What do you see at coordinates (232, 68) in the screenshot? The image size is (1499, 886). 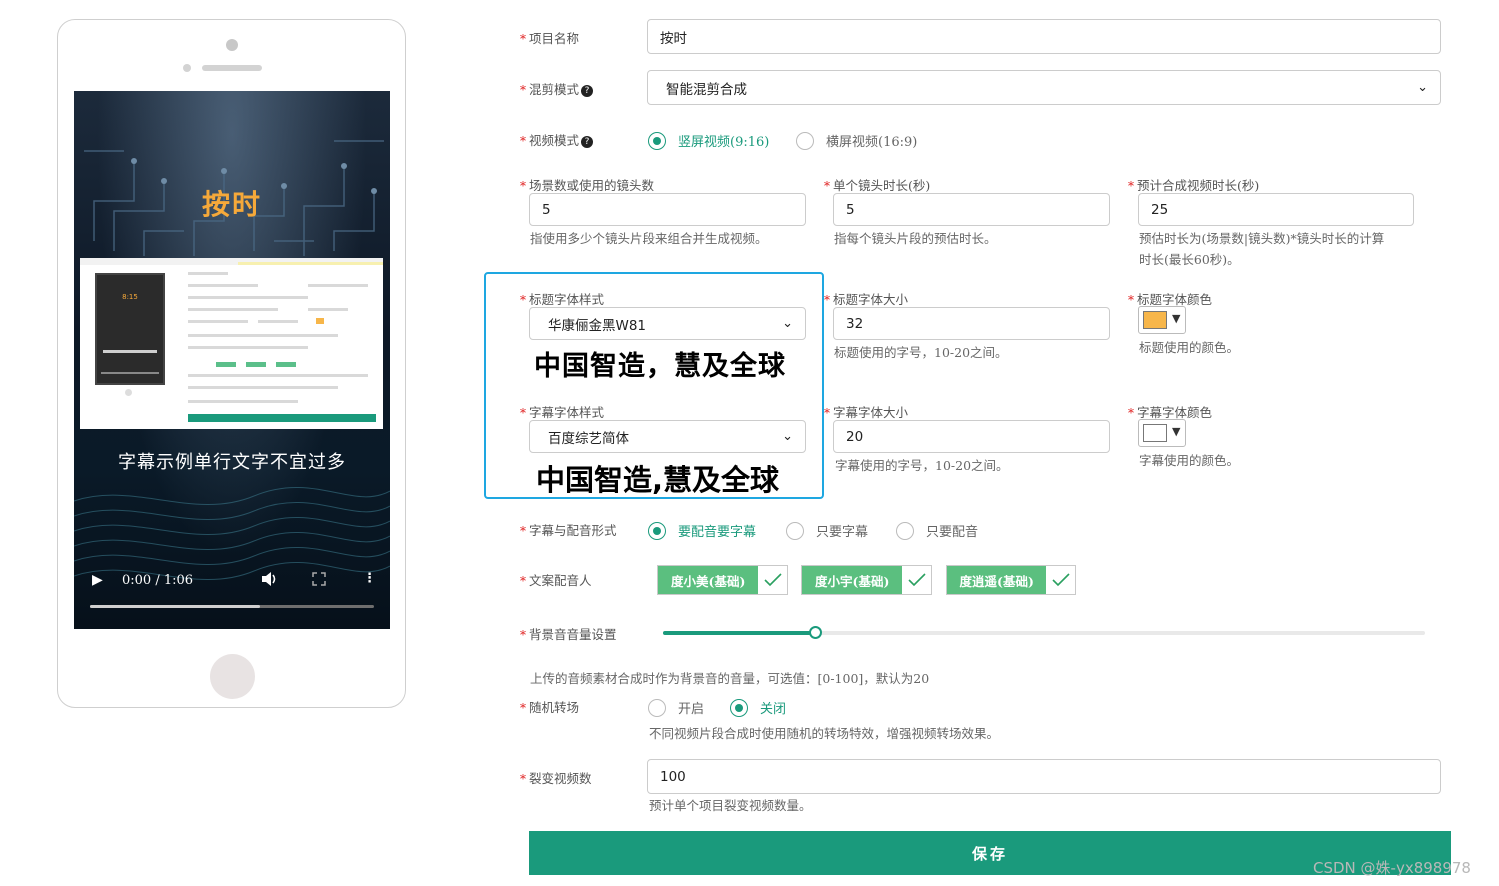 I see `phone-speaker` at bounding box center [232, 68].